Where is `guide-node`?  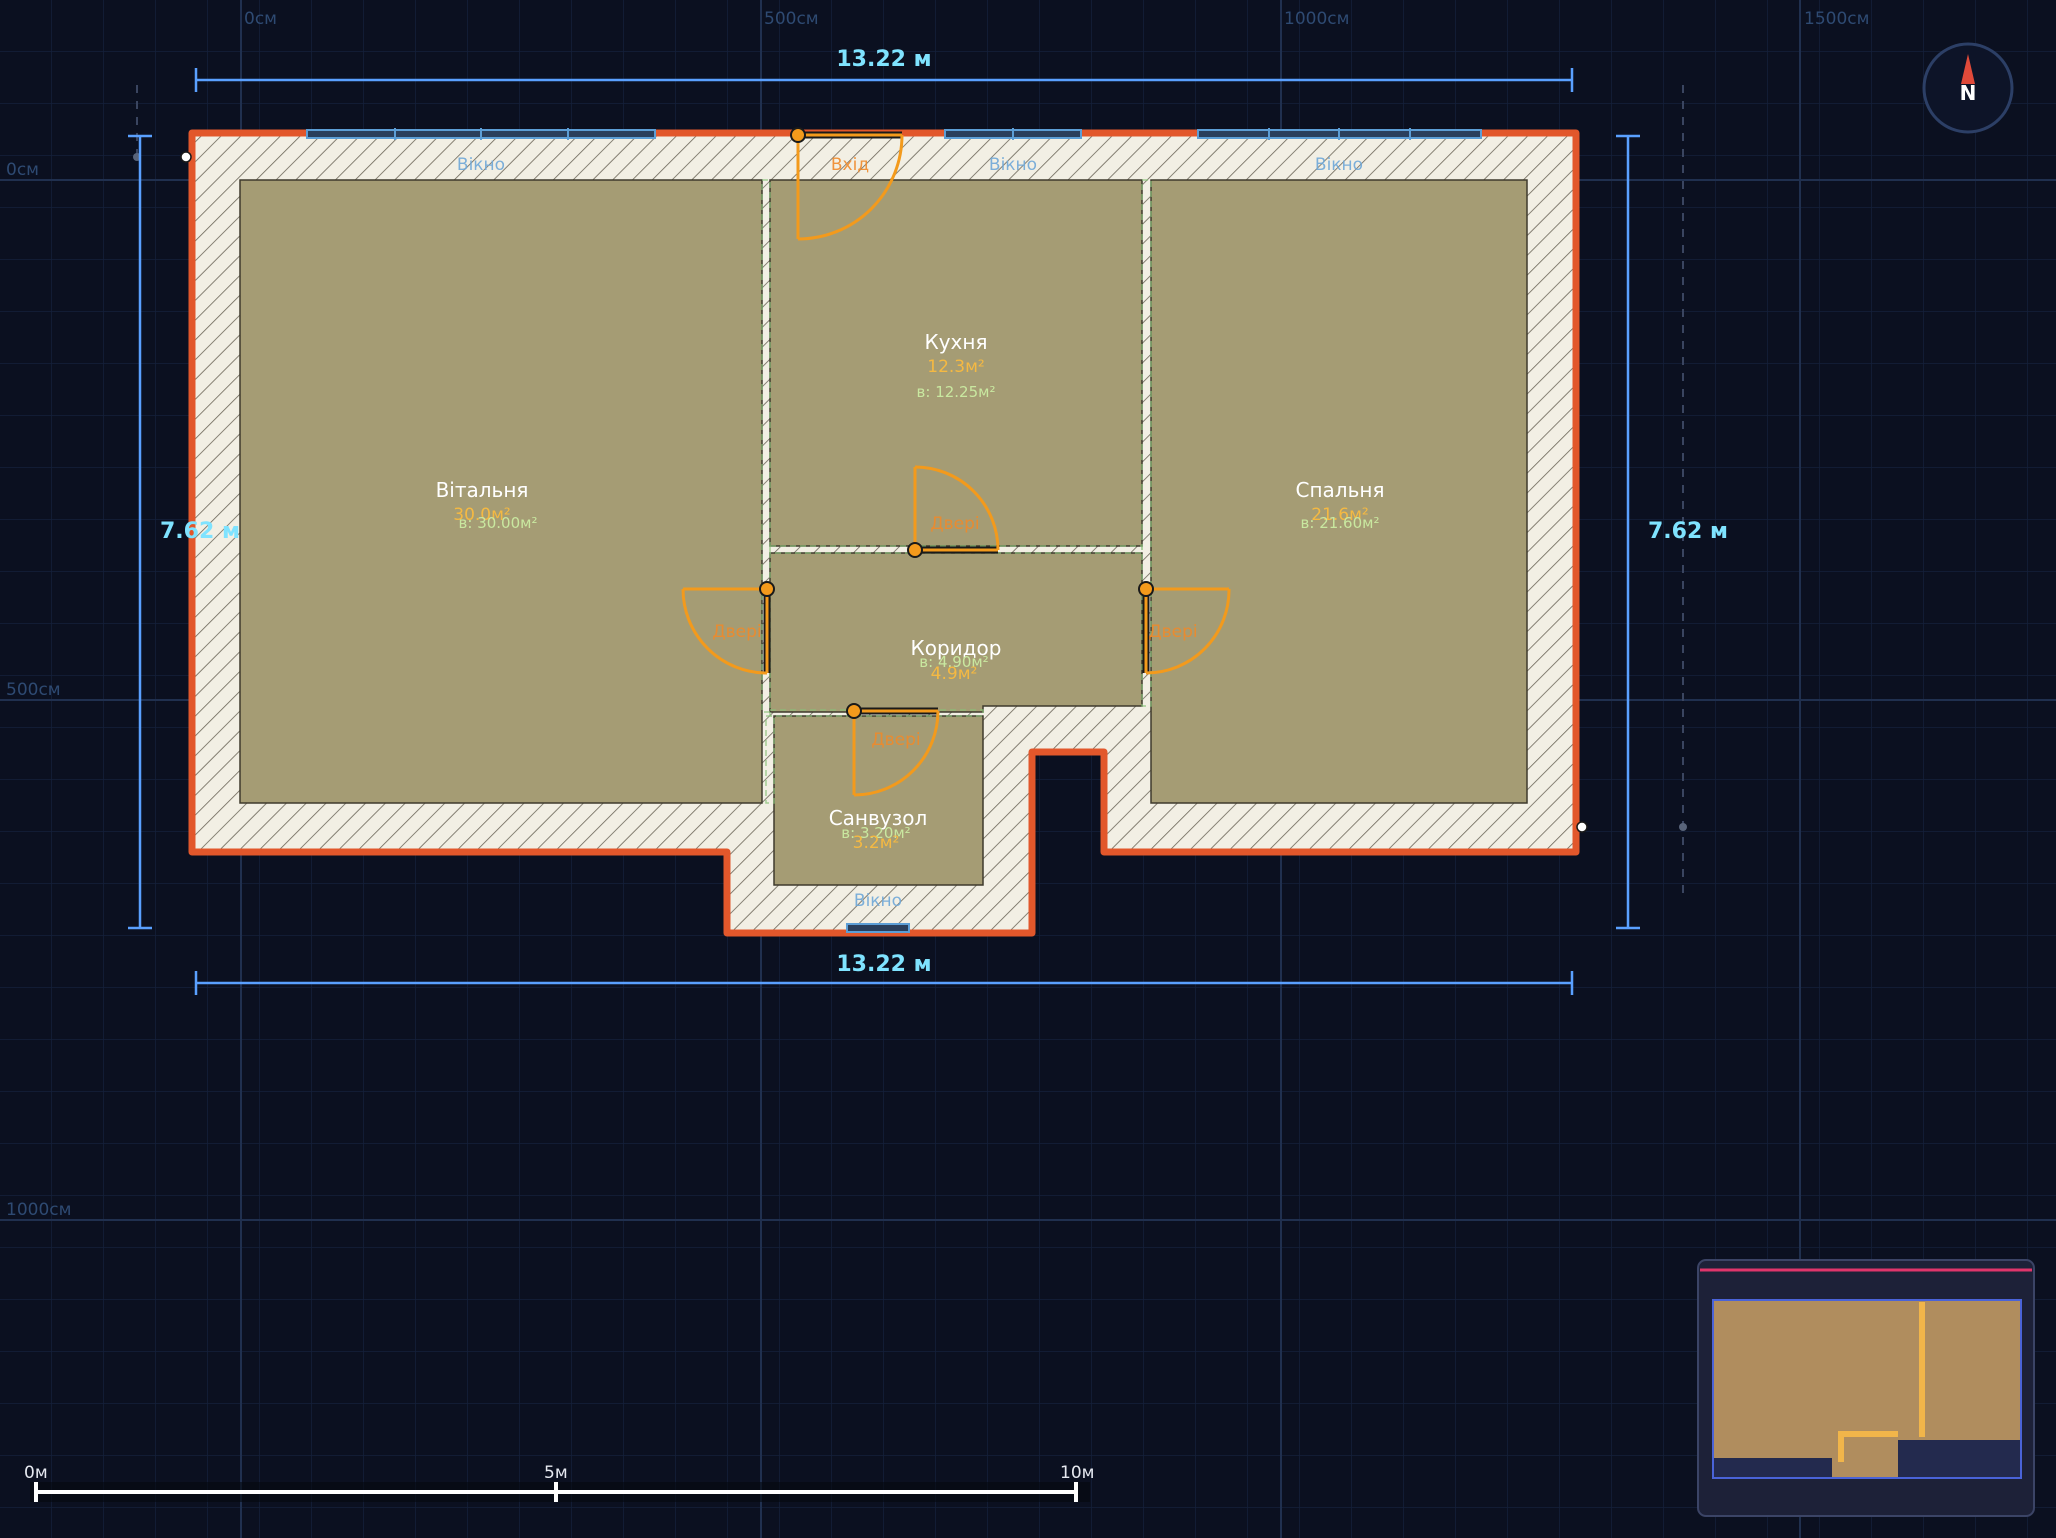
guide-node is located at coordinates (1683, 827).